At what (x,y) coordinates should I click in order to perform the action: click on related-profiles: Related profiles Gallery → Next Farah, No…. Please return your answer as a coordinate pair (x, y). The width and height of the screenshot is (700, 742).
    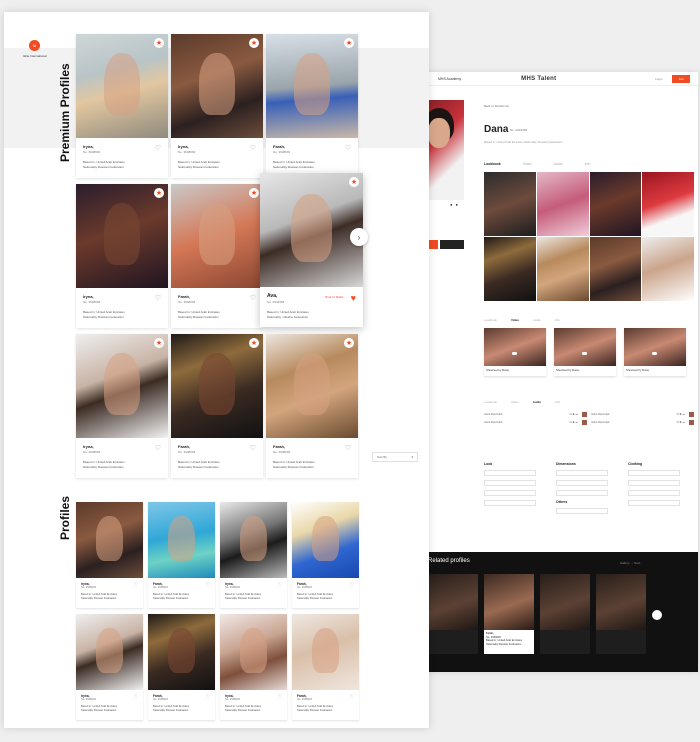
    Looking at the image, I should click on (559, 612).